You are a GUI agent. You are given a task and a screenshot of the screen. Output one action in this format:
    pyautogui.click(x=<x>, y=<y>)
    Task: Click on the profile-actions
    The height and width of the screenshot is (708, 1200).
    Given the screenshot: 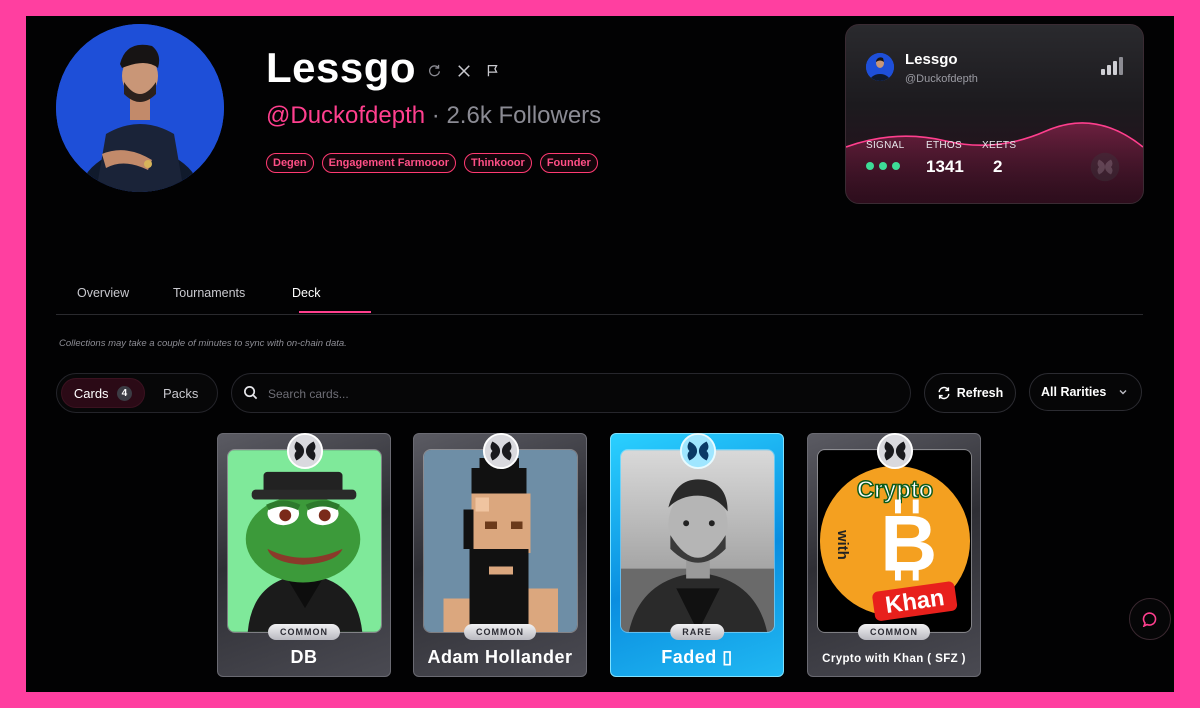 What is the action you would take?
    pyautogui.click(x=463, y=70)
    